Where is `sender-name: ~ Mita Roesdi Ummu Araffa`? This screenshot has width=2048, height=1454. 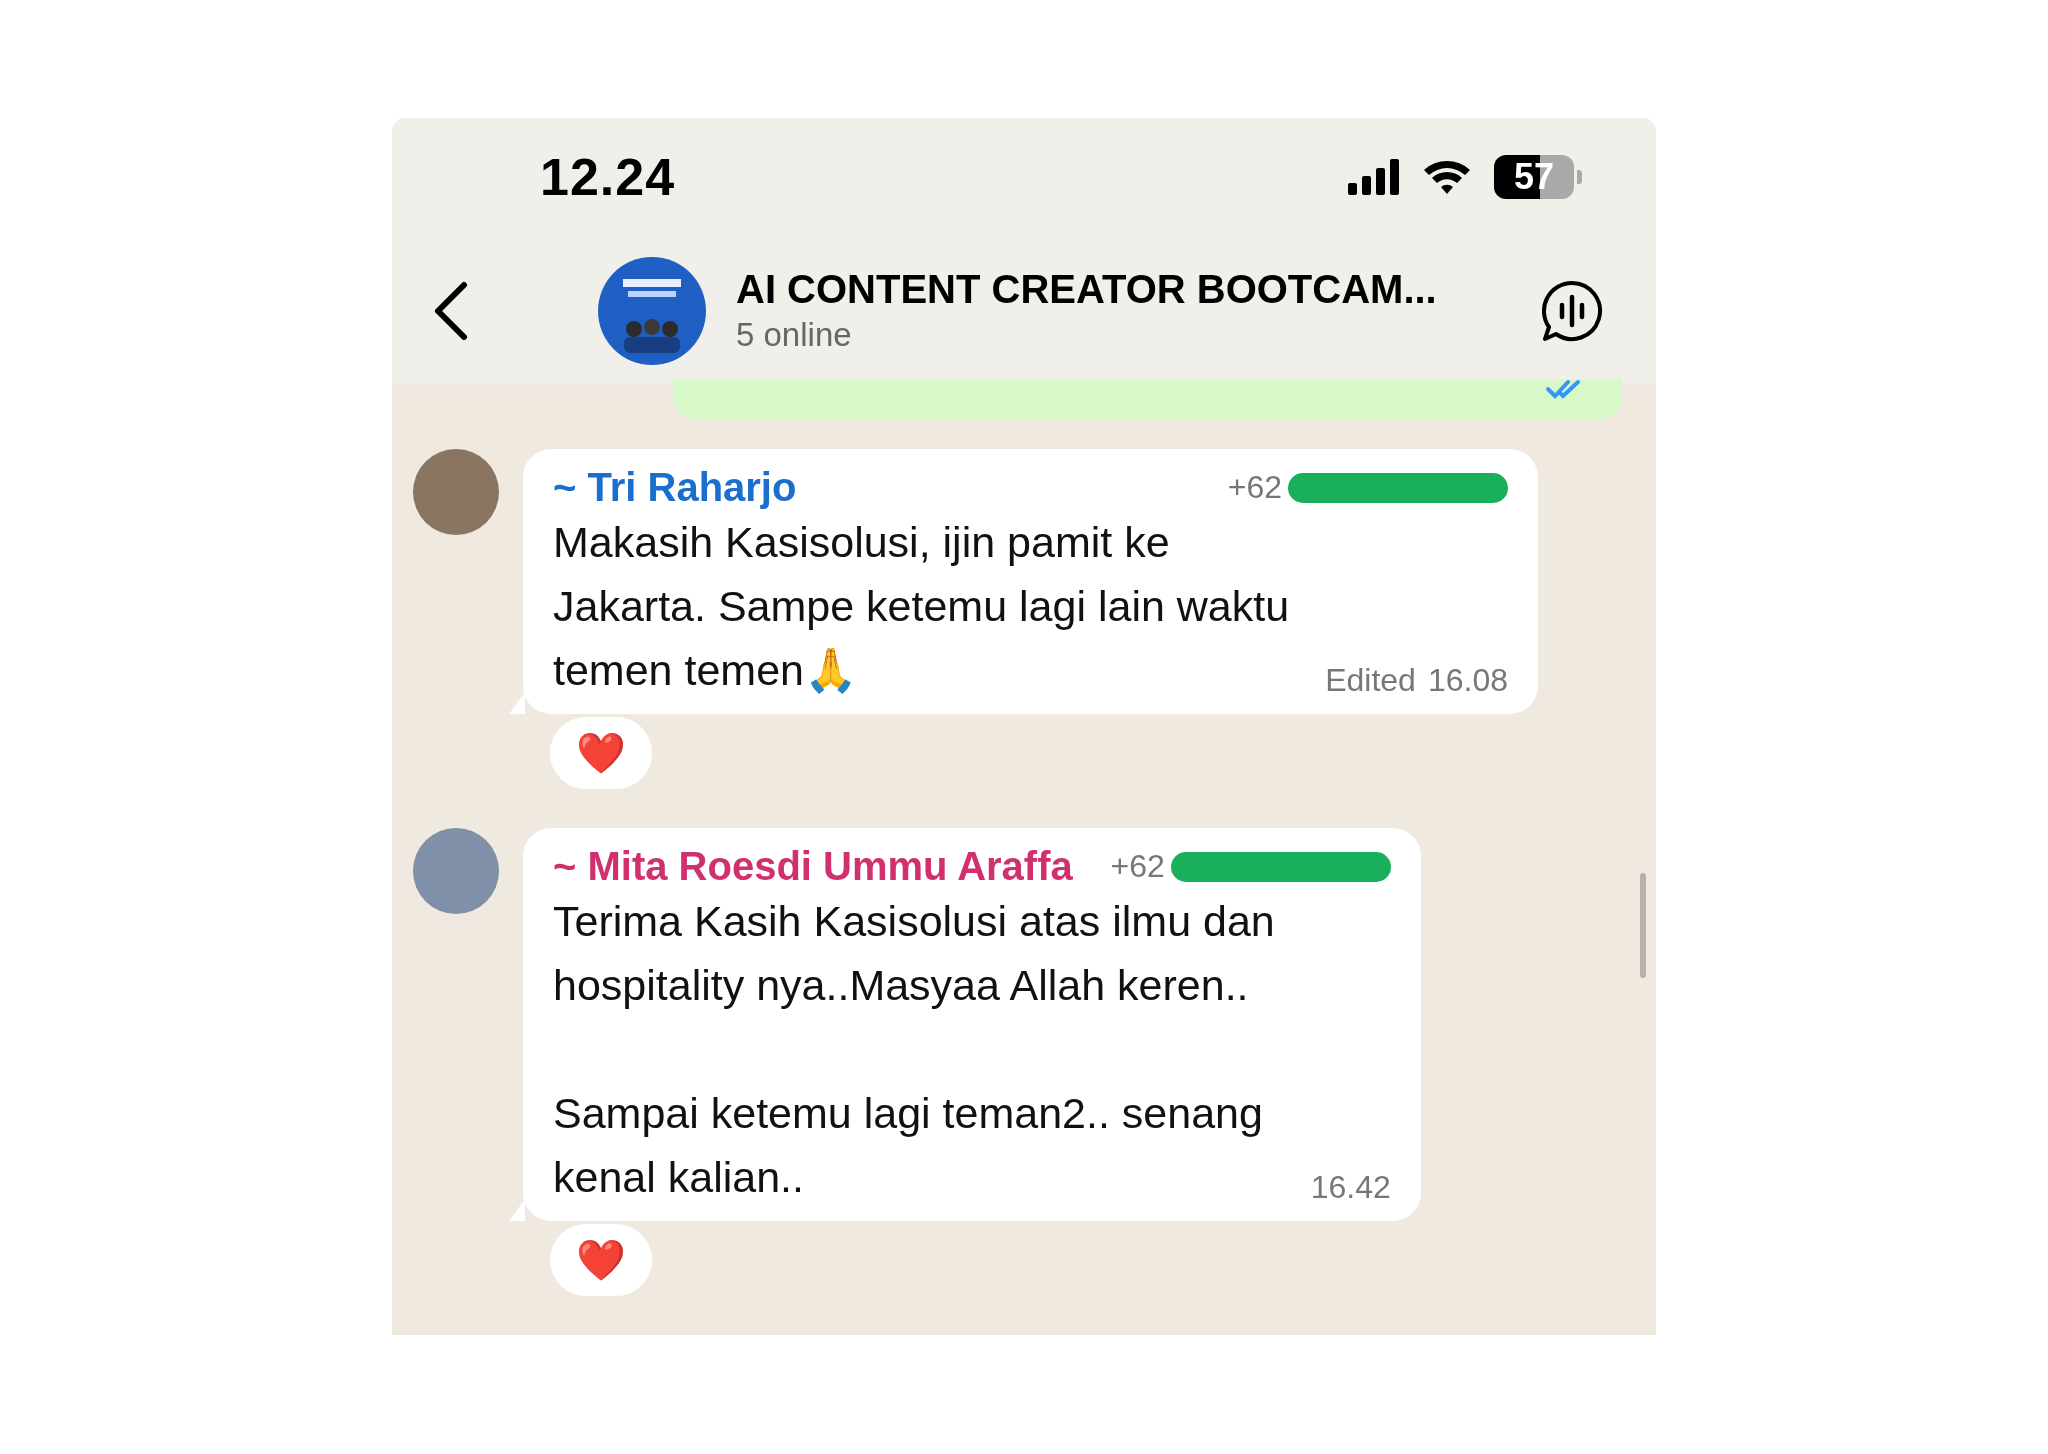
sender-name: ~ Mita Roesdi Ummu Araffa is located at coordinates (813, 866).